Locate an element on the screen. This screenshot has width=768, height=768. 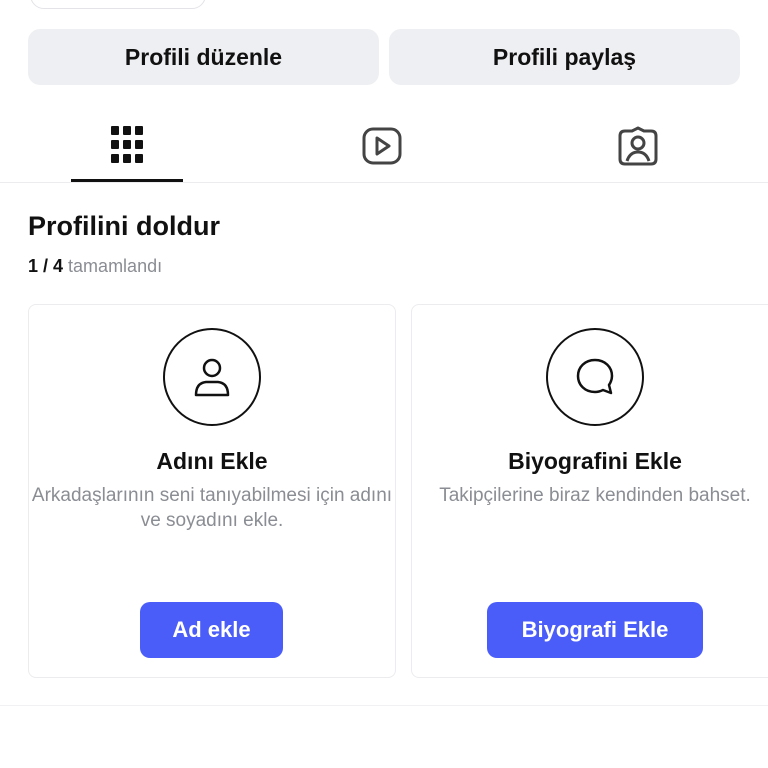
card-title: Adını Ekle is located at coordinates (212, 461).